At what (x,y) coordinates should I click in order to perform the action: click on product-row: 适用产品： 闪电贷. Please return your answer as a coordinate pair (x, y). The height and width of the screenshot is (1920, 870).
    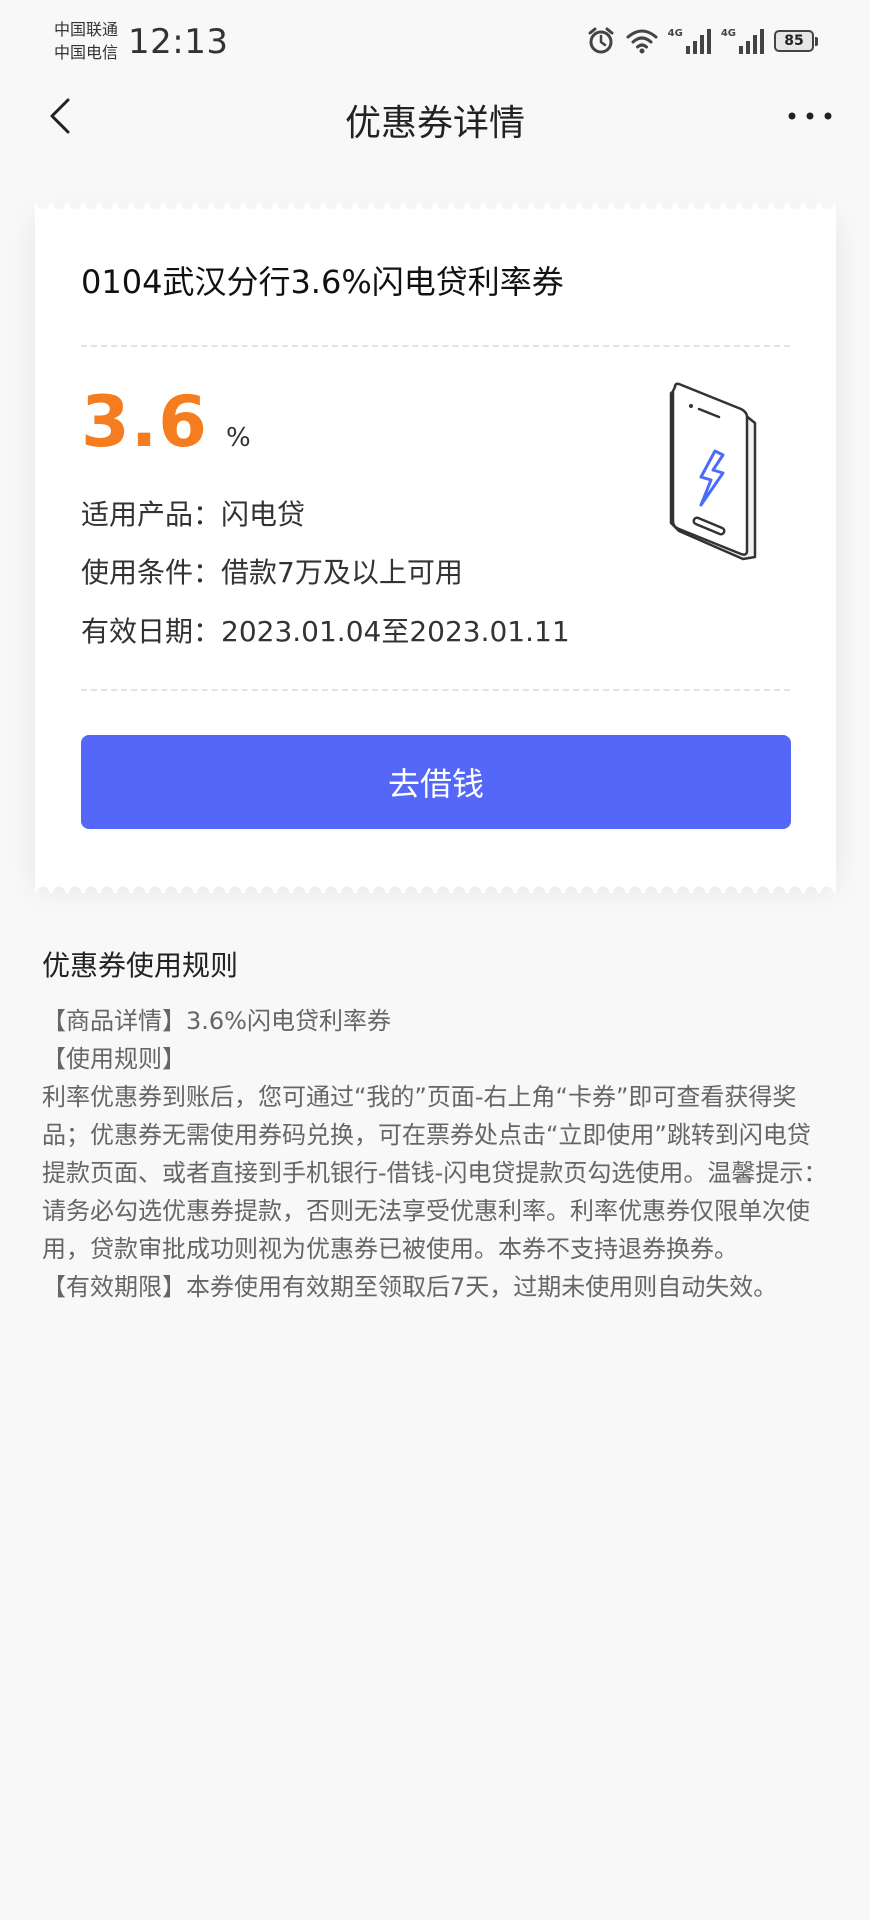
    Looking at the image, I should click on (193, 513).